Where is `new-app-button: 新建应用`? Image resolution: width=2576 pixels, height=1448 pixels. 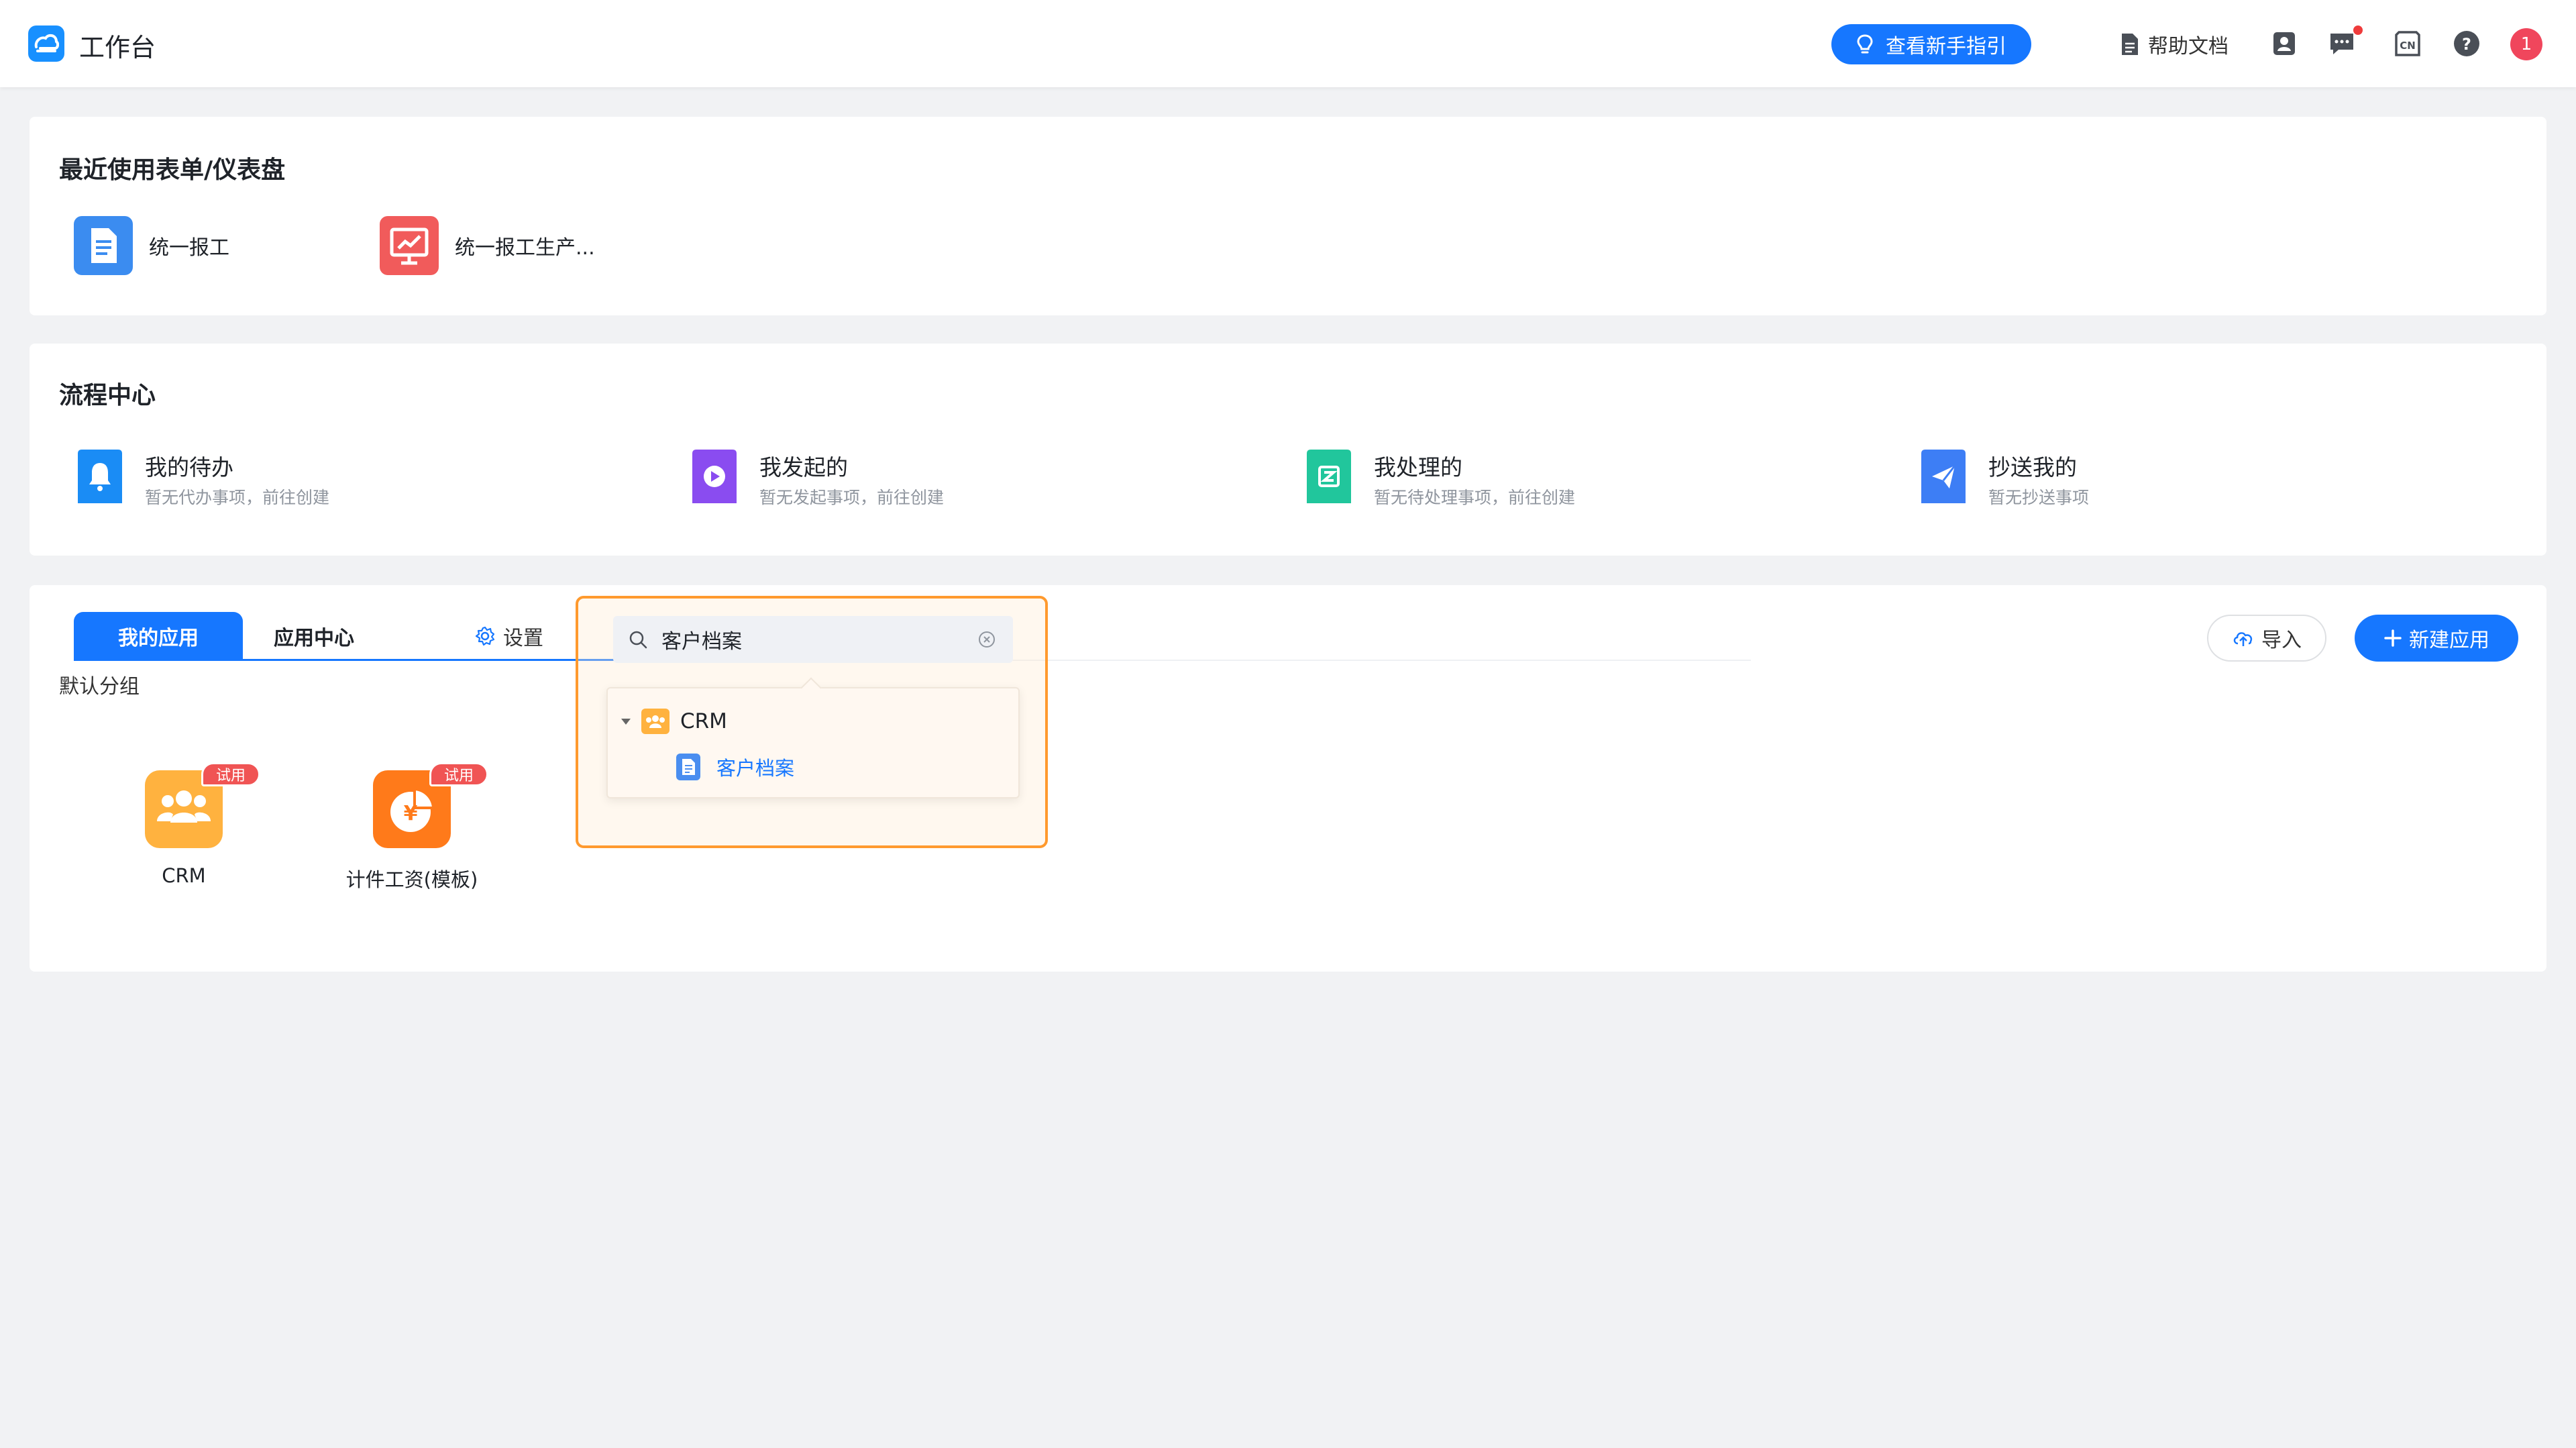 new-app-button: 新建应用 is located at coordinates (2436, 638).